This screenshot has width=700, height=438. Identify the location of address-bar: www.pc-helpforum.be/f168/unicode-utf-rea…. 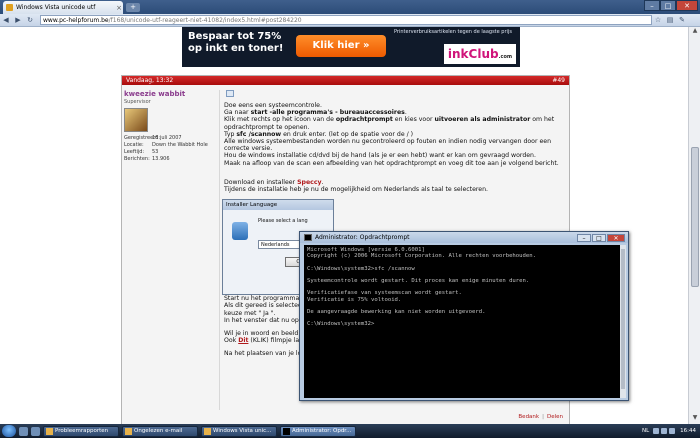
(346, 20).